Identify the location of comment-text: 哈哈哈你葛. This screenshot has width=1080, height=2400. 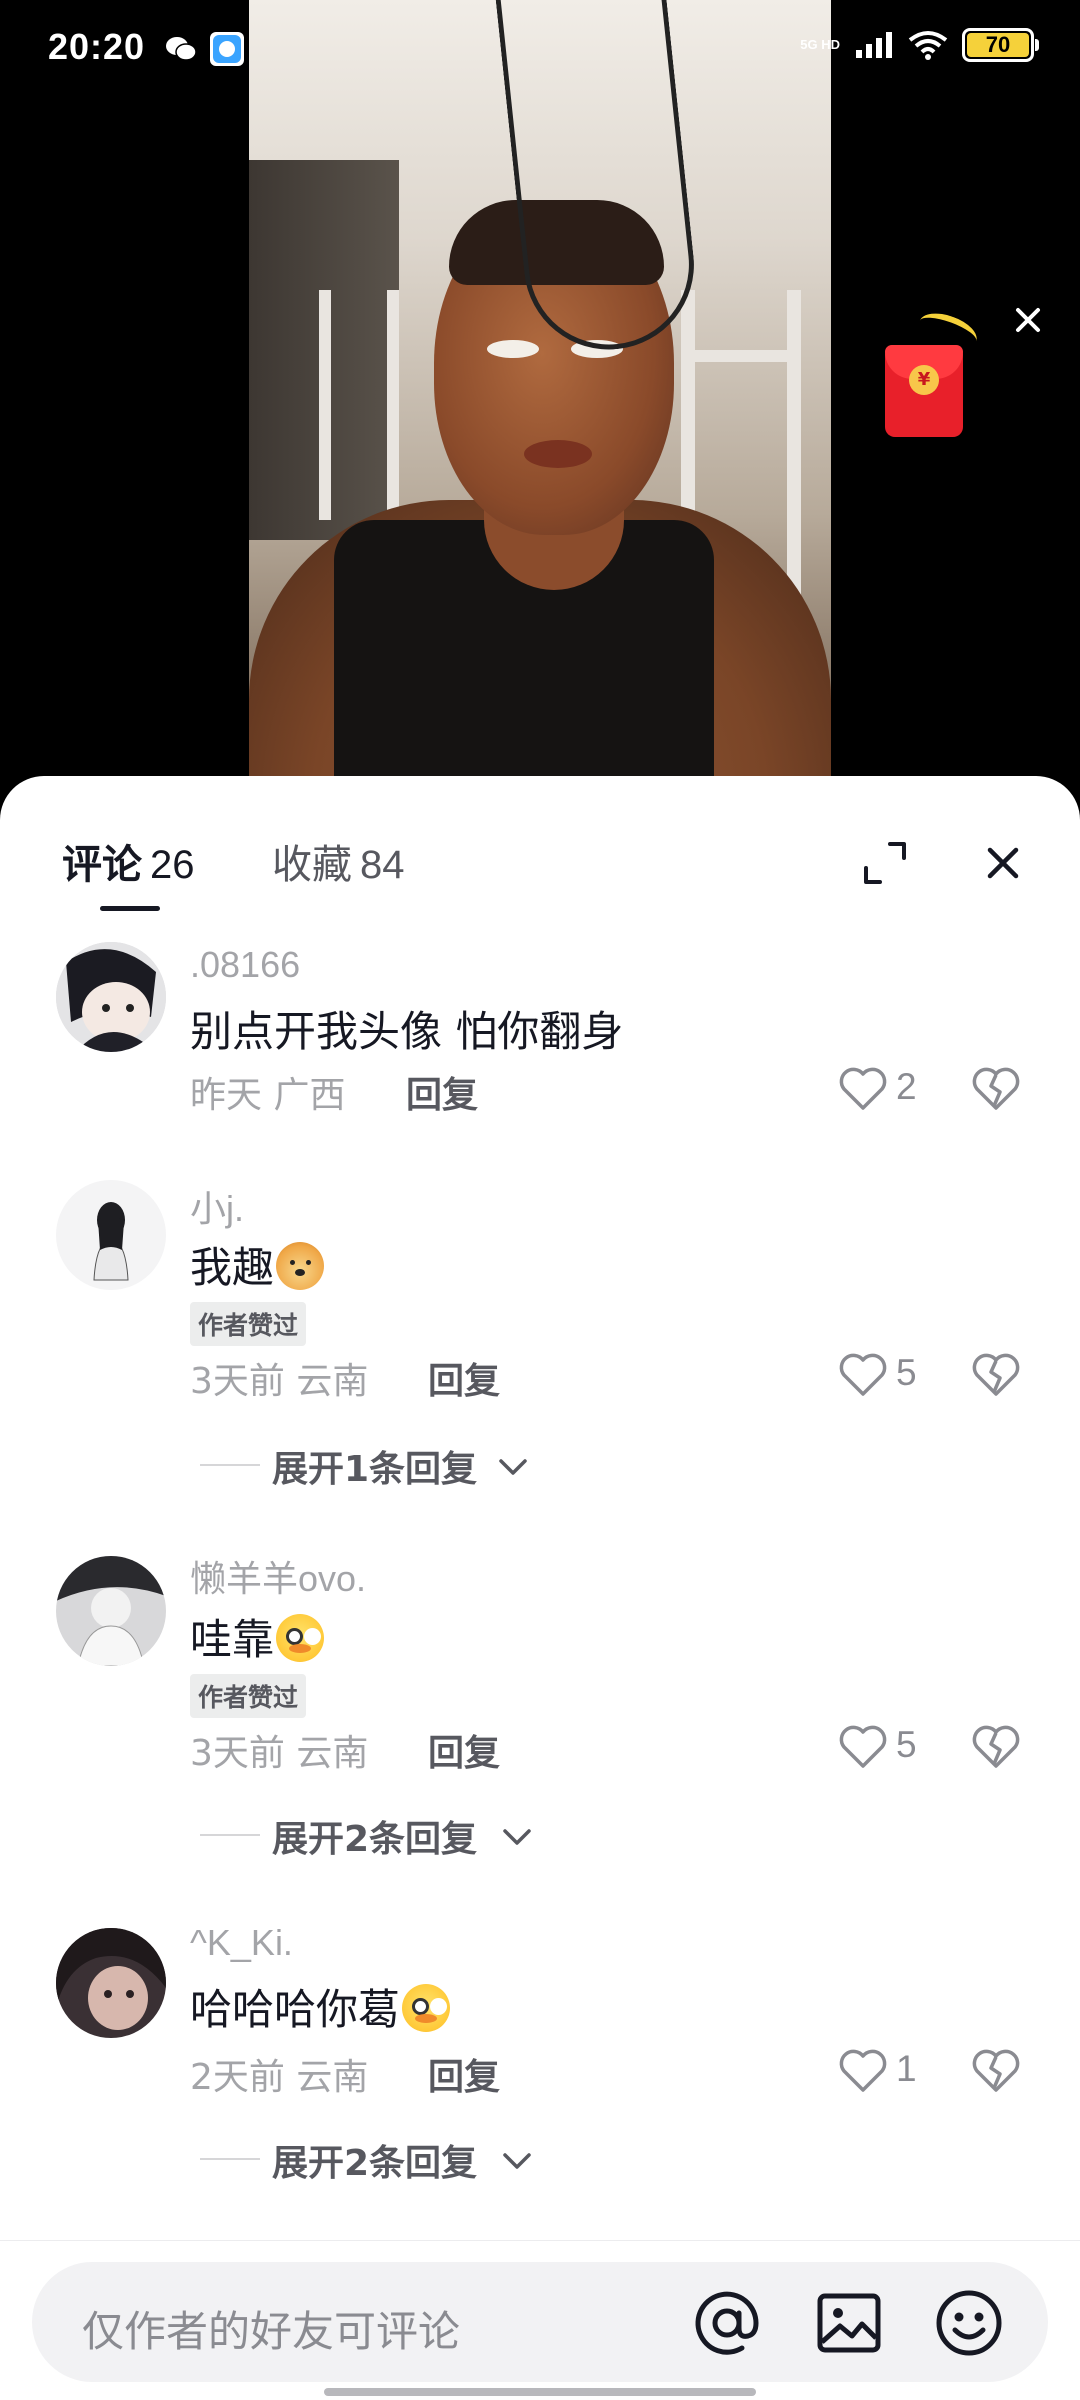
(320, 2006).